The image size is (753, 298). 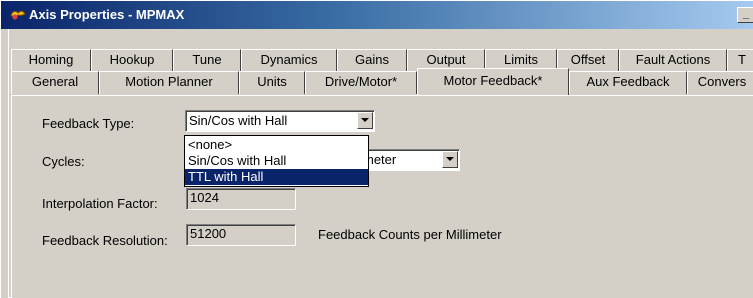 What do you see at coordinates (289, 60) in the screenshot?
I see `tab-dynamics: Dynamics` at bounding box center [289, 60].